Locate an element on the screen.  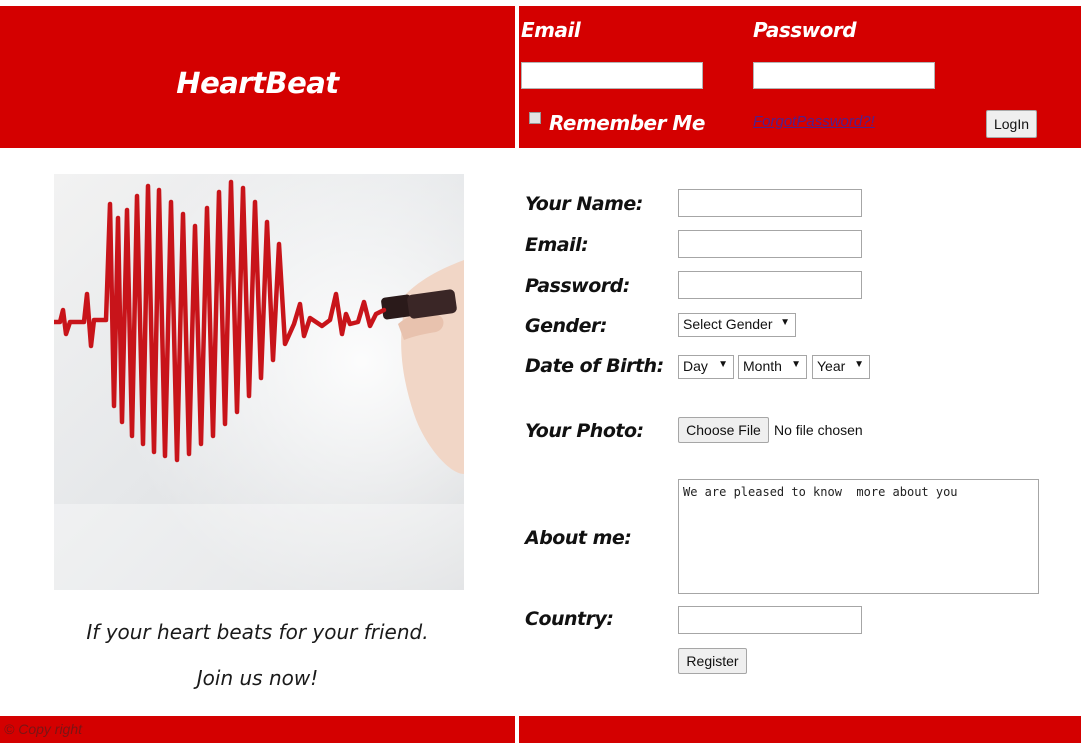
day-select: Day ▼ is located at coordinates (706, 367).